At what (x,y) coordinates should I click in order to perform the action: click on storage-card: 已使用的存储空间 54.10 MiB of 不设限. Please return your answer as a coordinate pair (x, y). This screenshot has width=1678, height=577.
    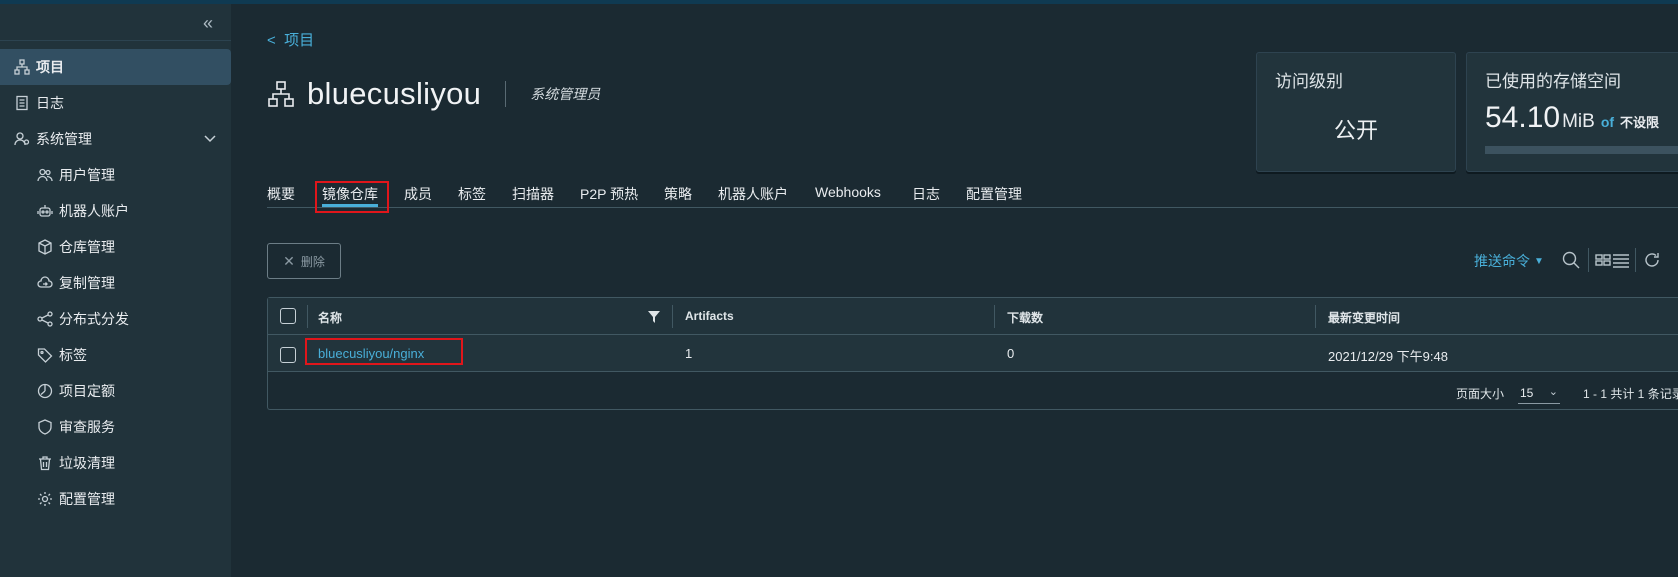
    Looking at the image, I should click on (1572, 112).